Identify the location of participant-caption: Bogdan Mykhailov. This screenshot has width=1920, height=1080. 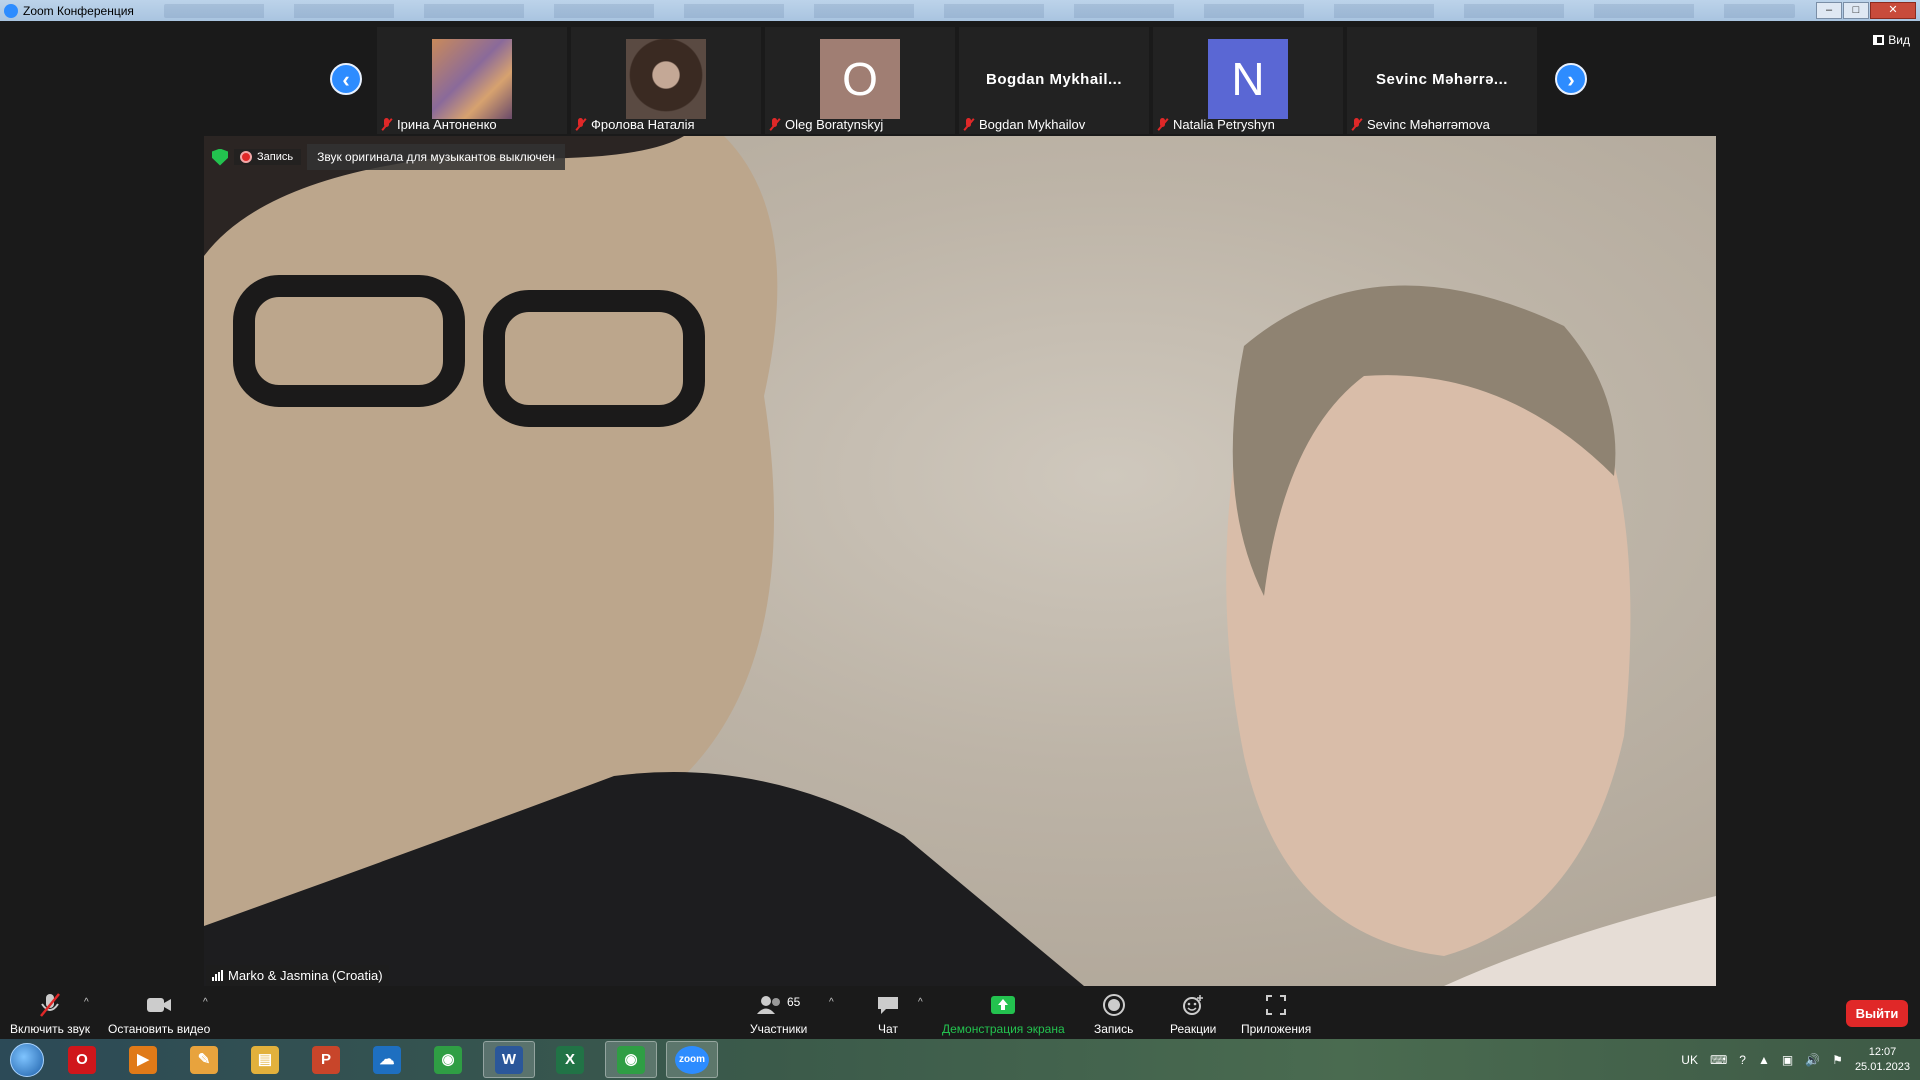
(1024, 124).